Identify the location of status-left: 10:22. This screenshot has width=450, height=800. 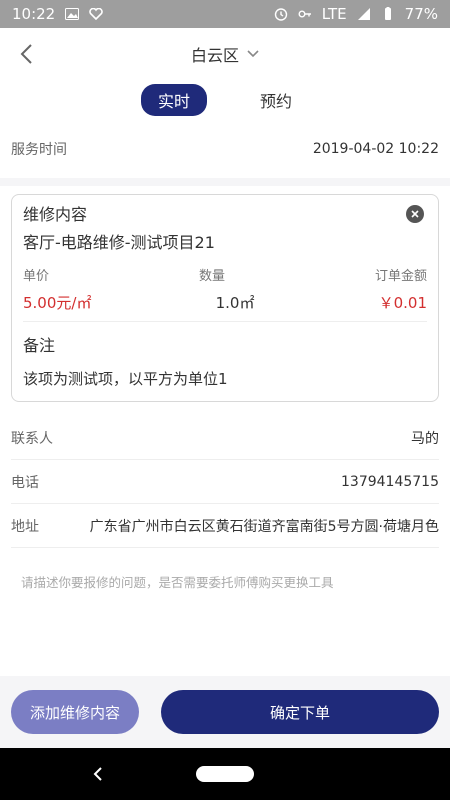
(58, 14).